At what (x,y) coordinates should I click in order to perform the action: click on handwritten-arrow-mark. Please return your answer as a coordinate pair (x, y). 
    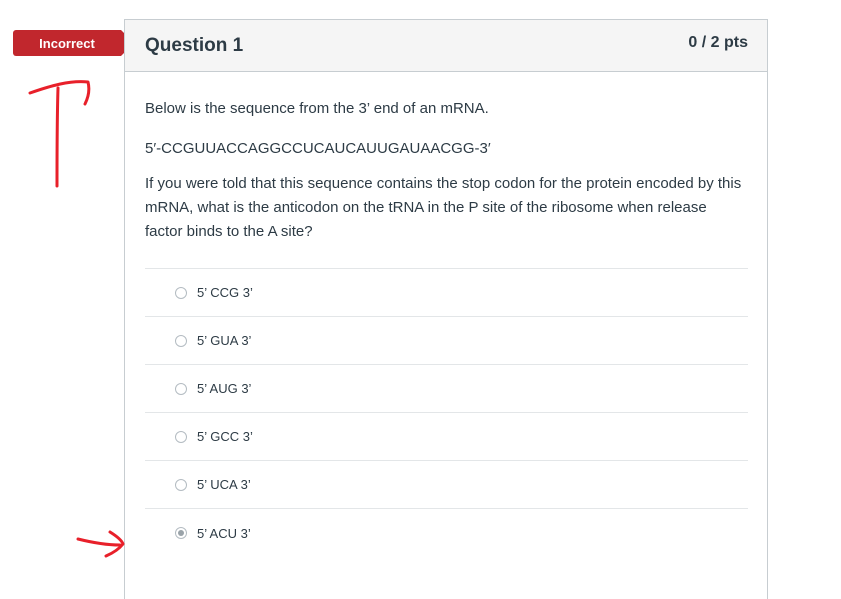
    Looking at the image, I should click on (100, 544).